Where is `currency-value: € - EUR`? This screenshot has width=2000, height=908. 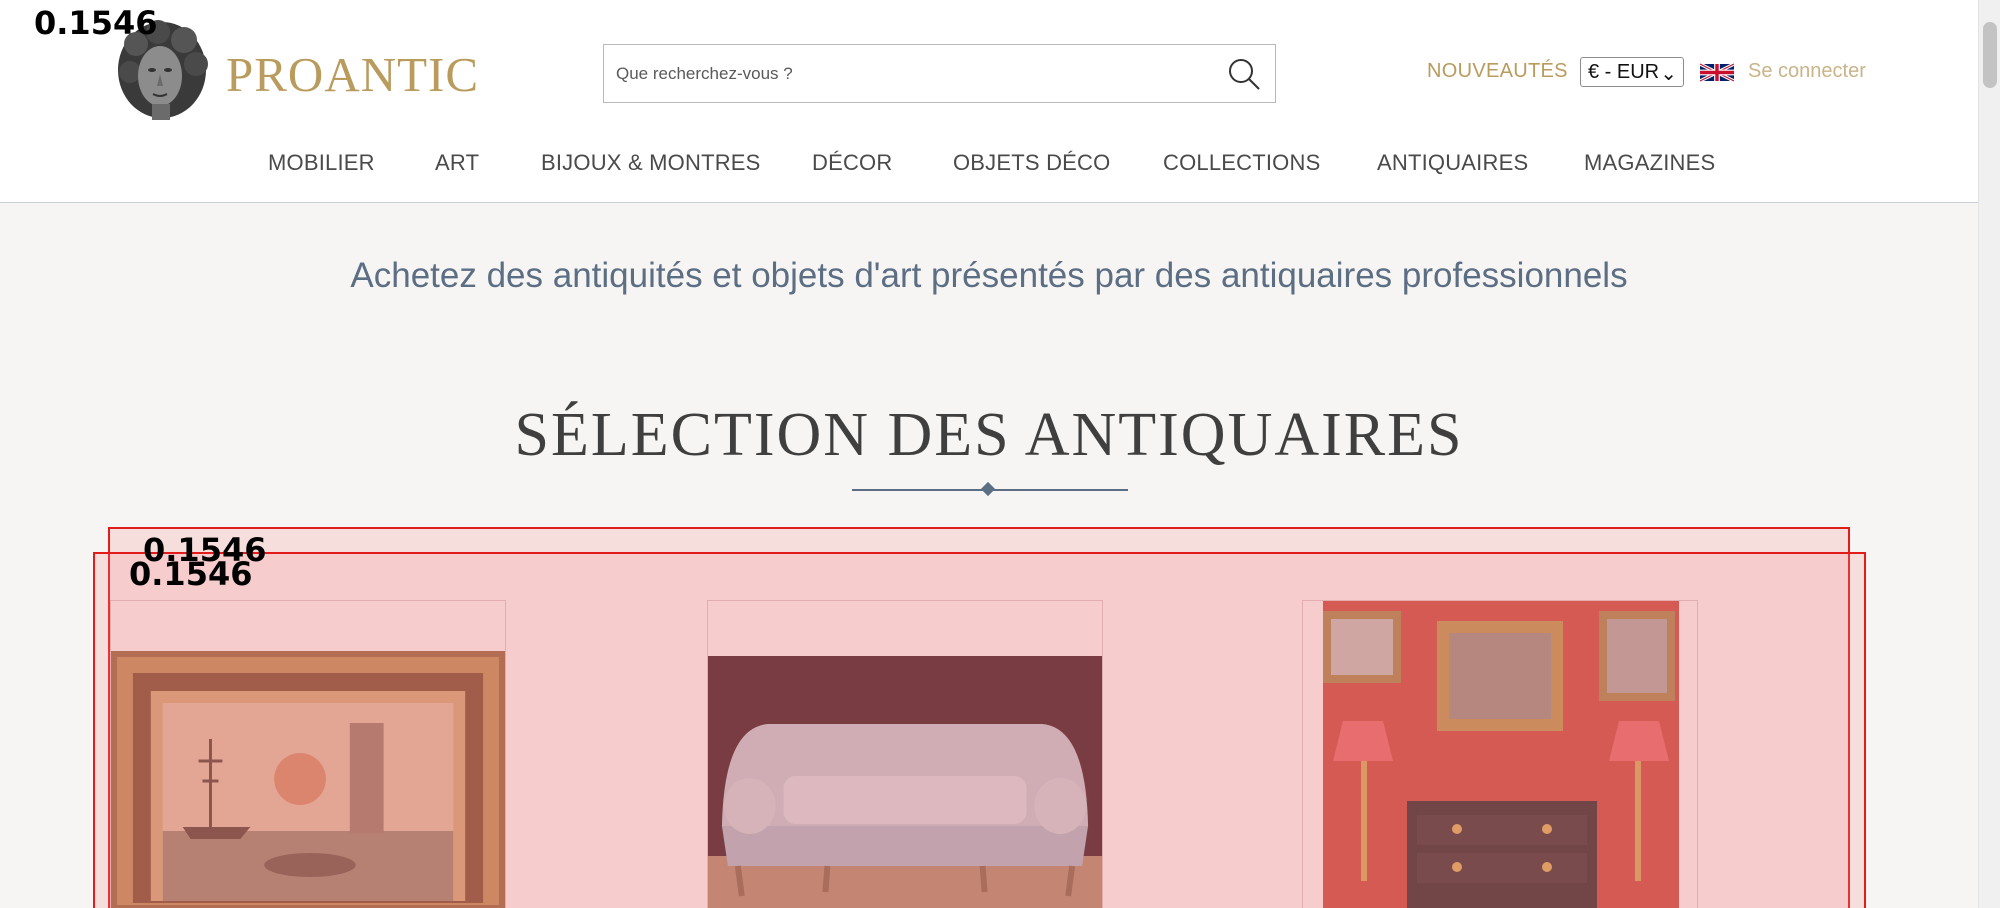
currency-value: € - EUR is located at coordinates (1624, 72).